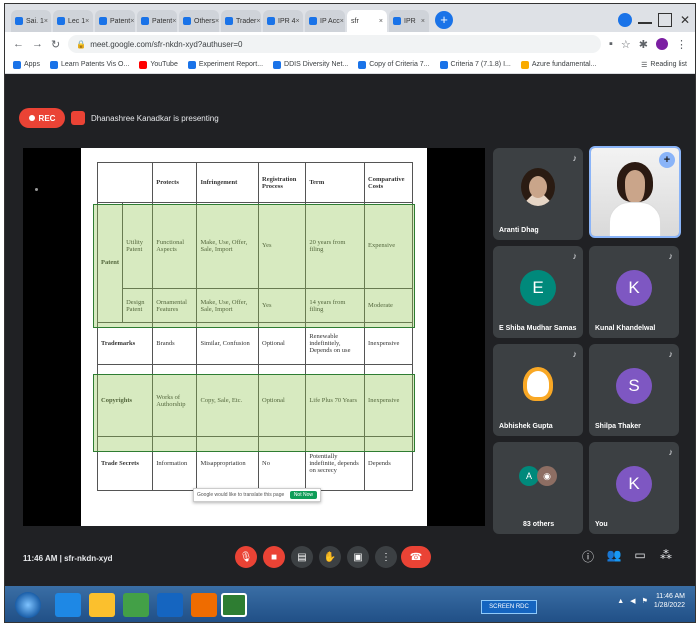  I want to click on activities-button: ⁂, so click(666, 557).